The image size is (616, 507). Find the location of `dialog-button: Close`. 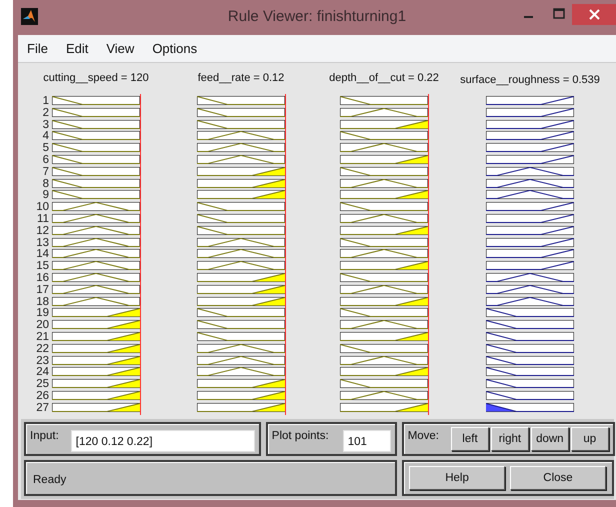

dialog-button: Close is located at coordinates (558, 478).